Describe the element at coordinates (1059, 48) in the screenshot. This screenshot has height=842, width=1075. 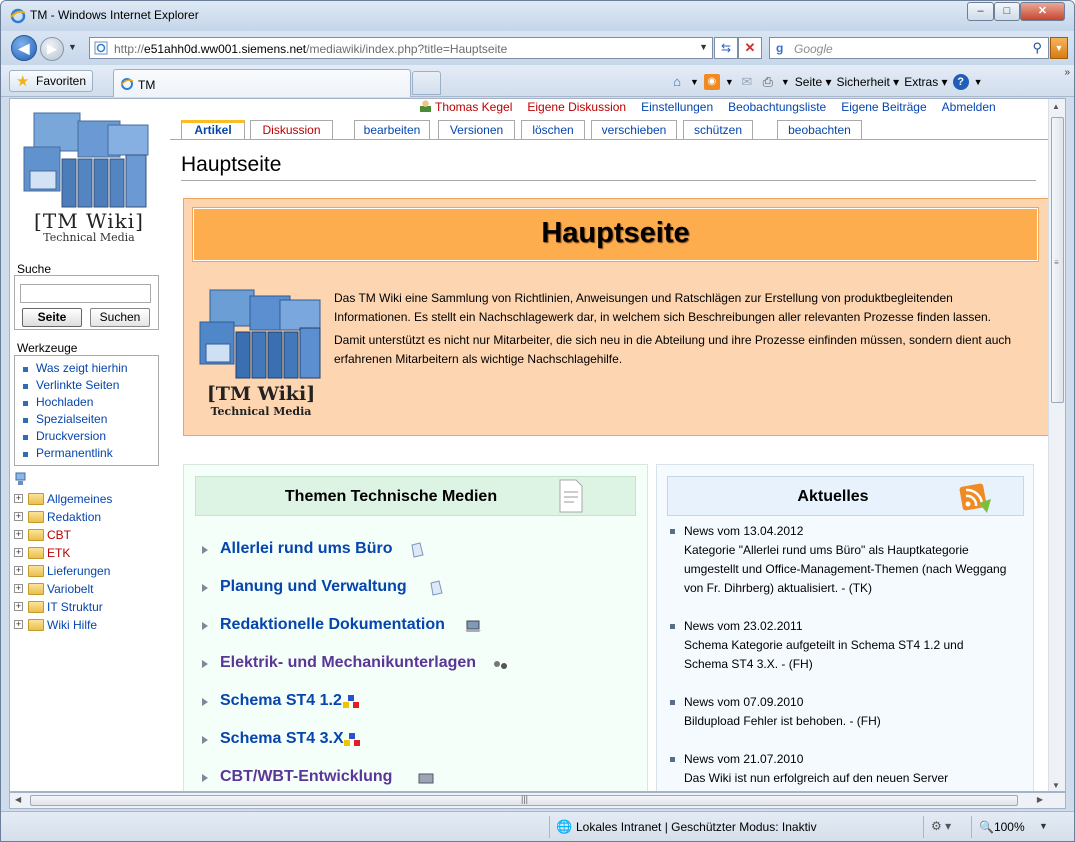
I see `search-options-button: ▼` at that location.